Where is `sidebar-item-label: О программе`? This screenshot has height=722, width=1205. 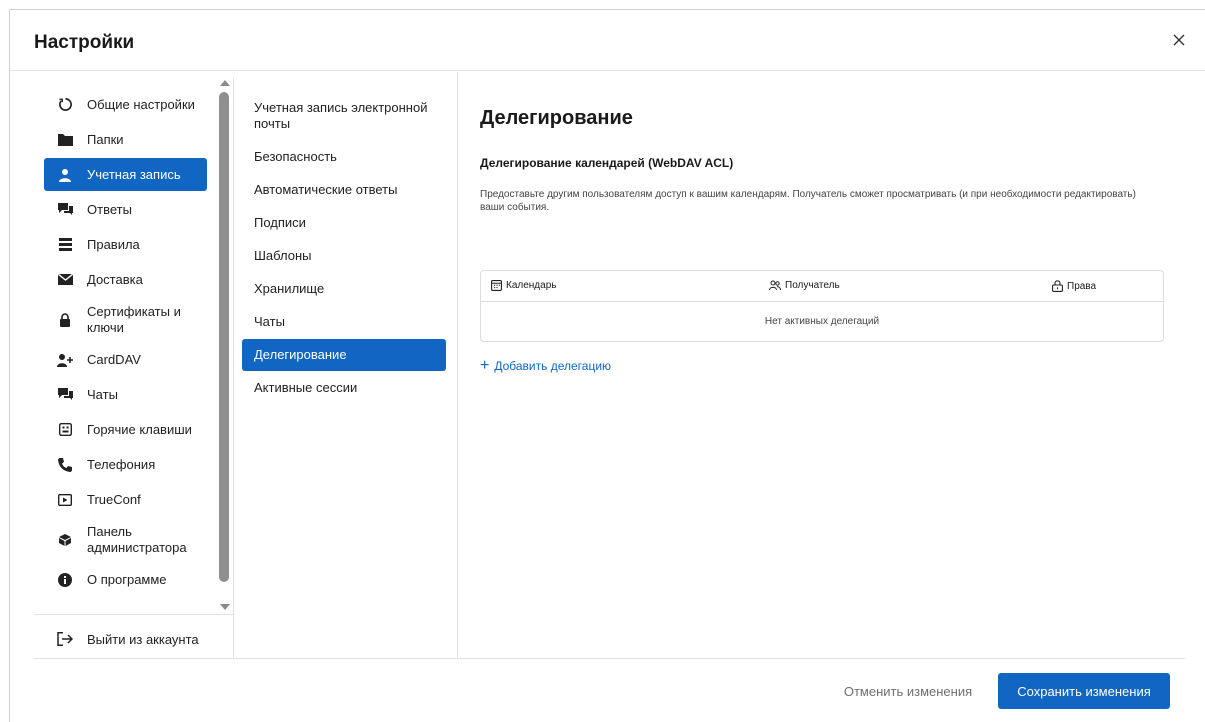 sidebar-item-label: О программе is located at coordinates (127, 579).